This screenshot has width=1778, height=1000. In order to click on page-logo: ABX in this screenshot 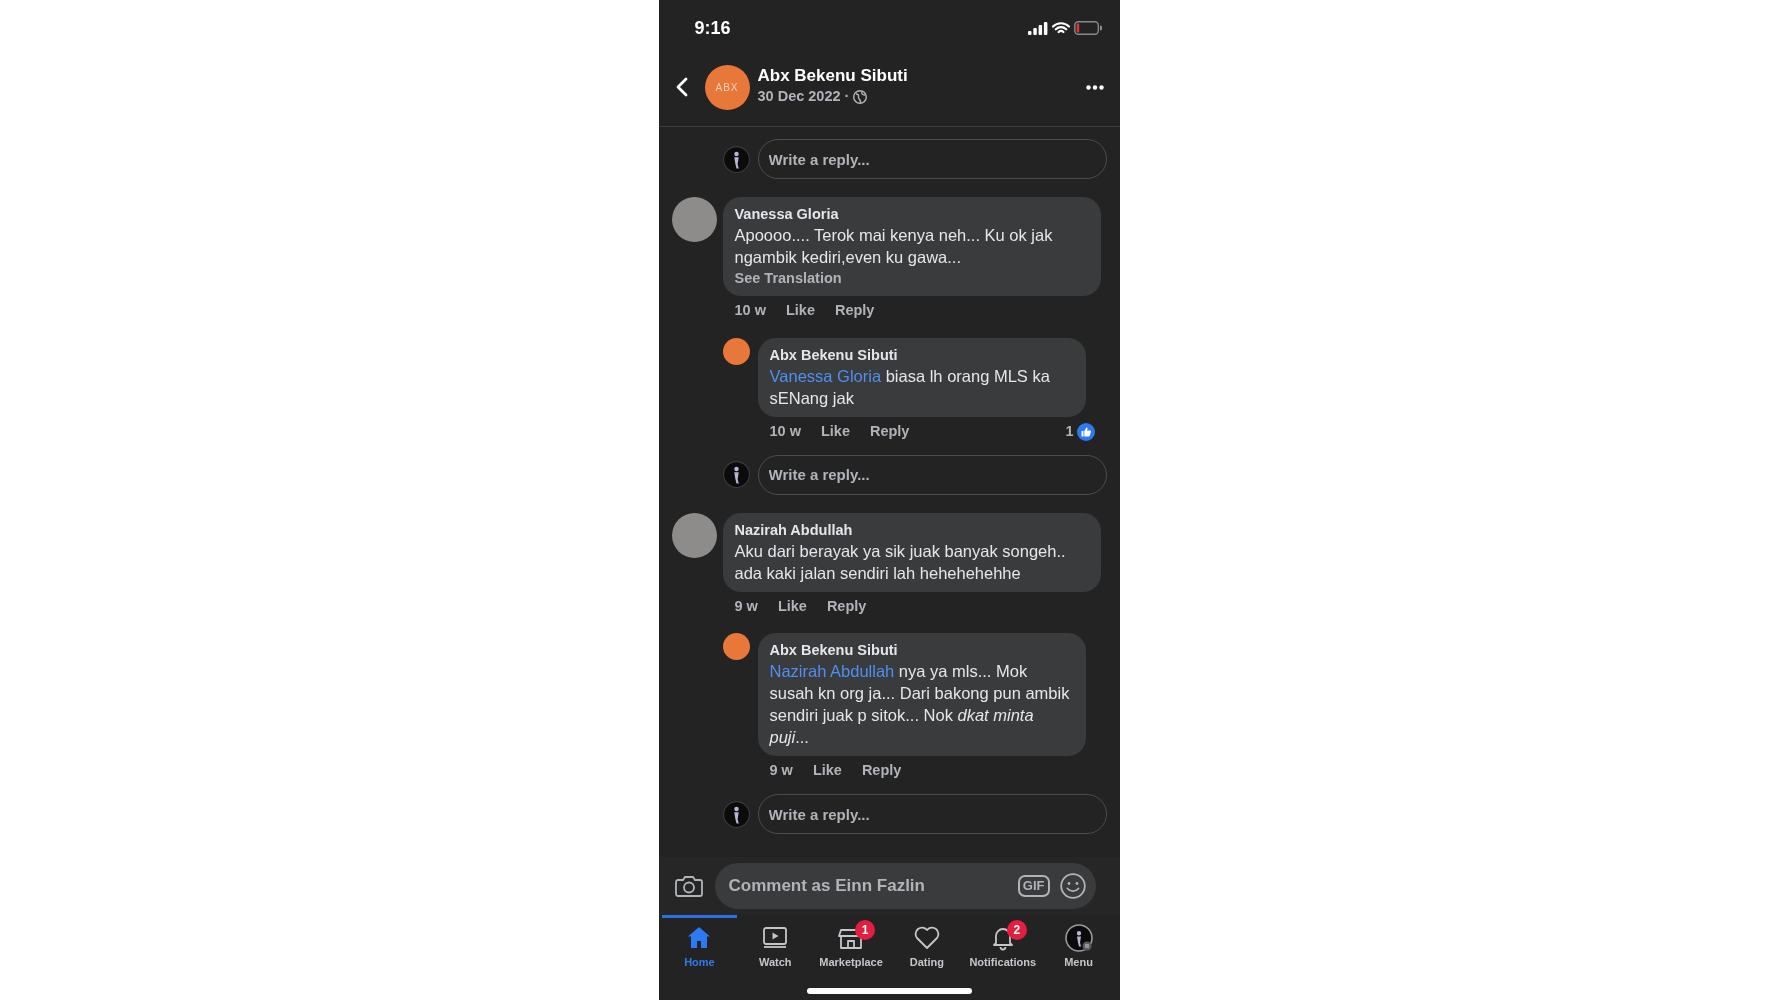, I will do `click(727, 87)`.